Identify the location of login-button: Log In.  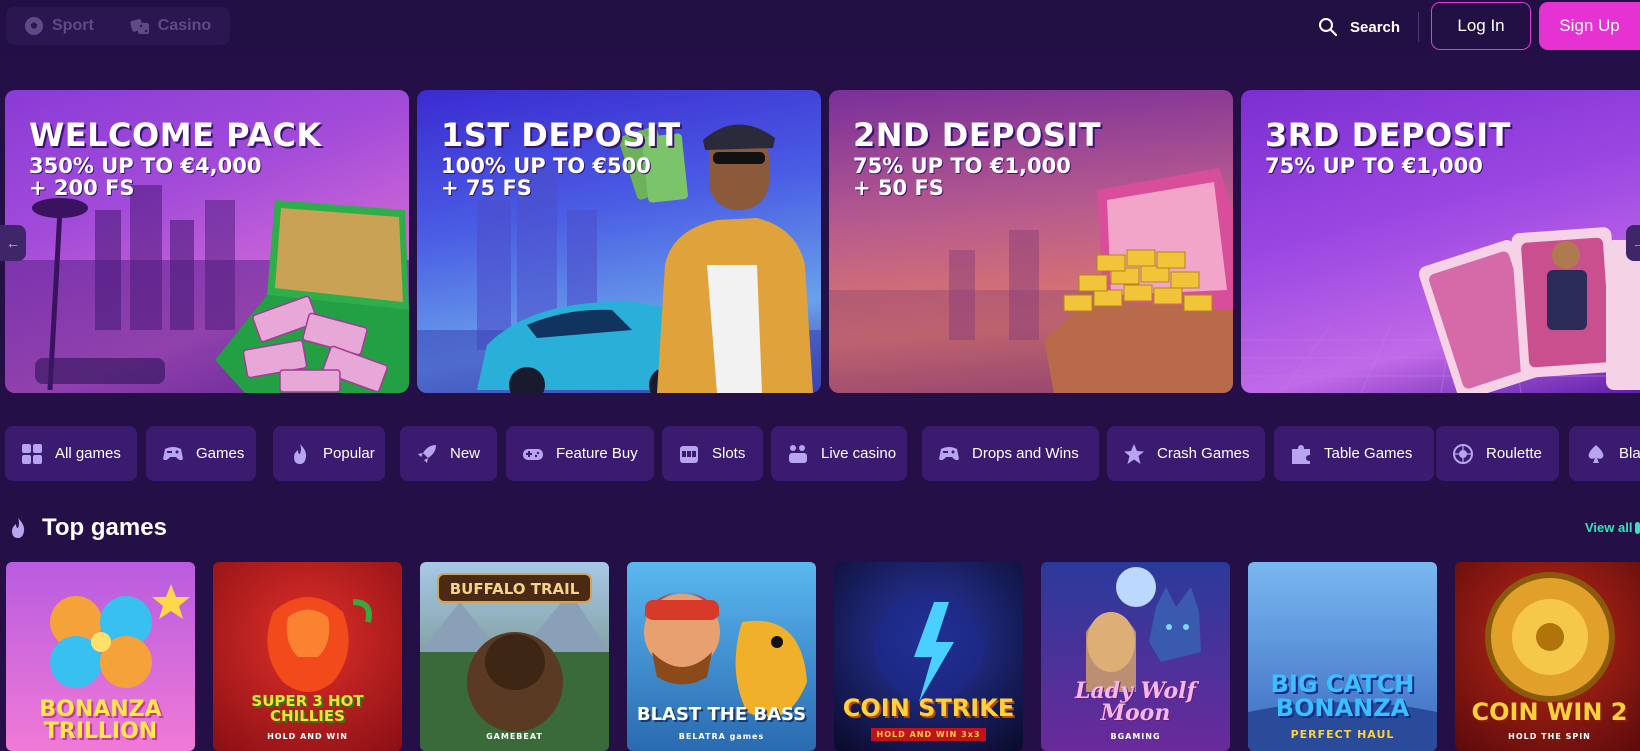
(1481, 26).